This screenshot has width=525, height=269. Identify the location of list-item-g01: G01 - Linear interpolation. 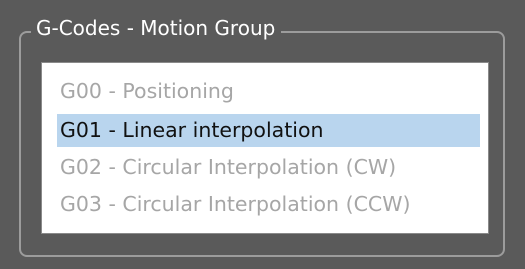
(268, 130).